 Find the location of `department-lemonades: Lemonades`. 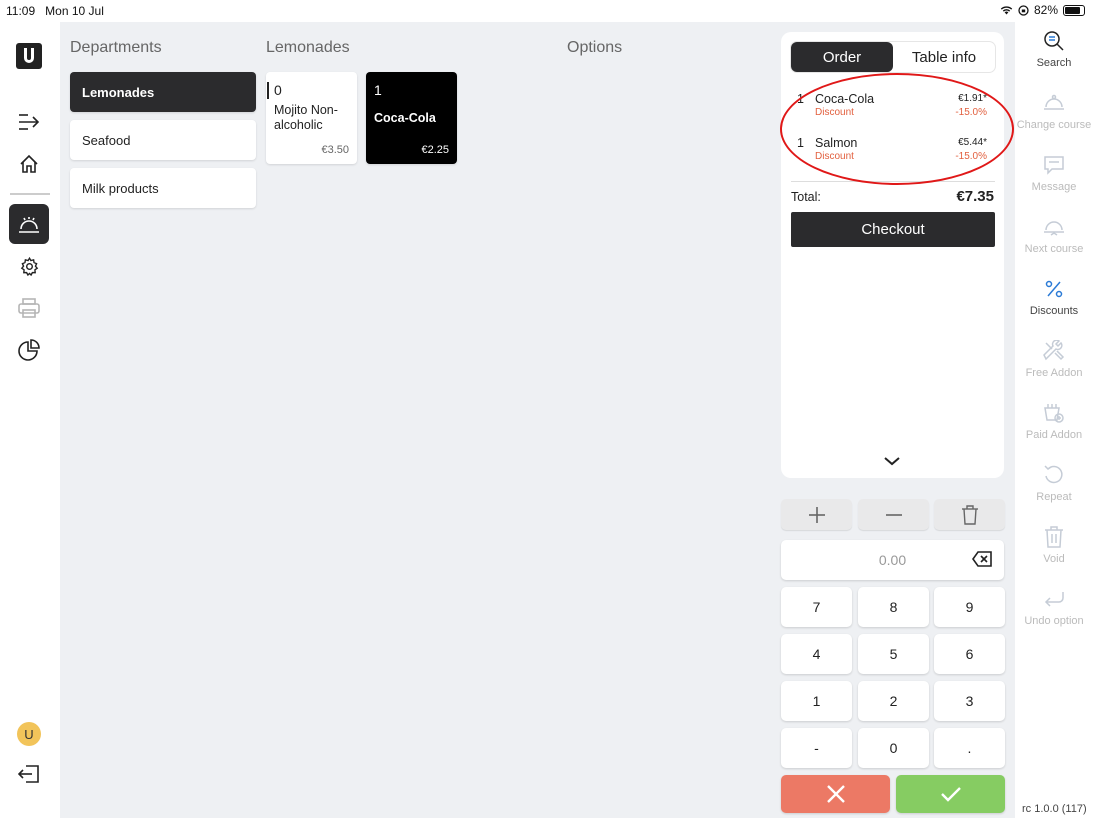

department-lemonades: Lemonades is located at coordinates (163, 92).